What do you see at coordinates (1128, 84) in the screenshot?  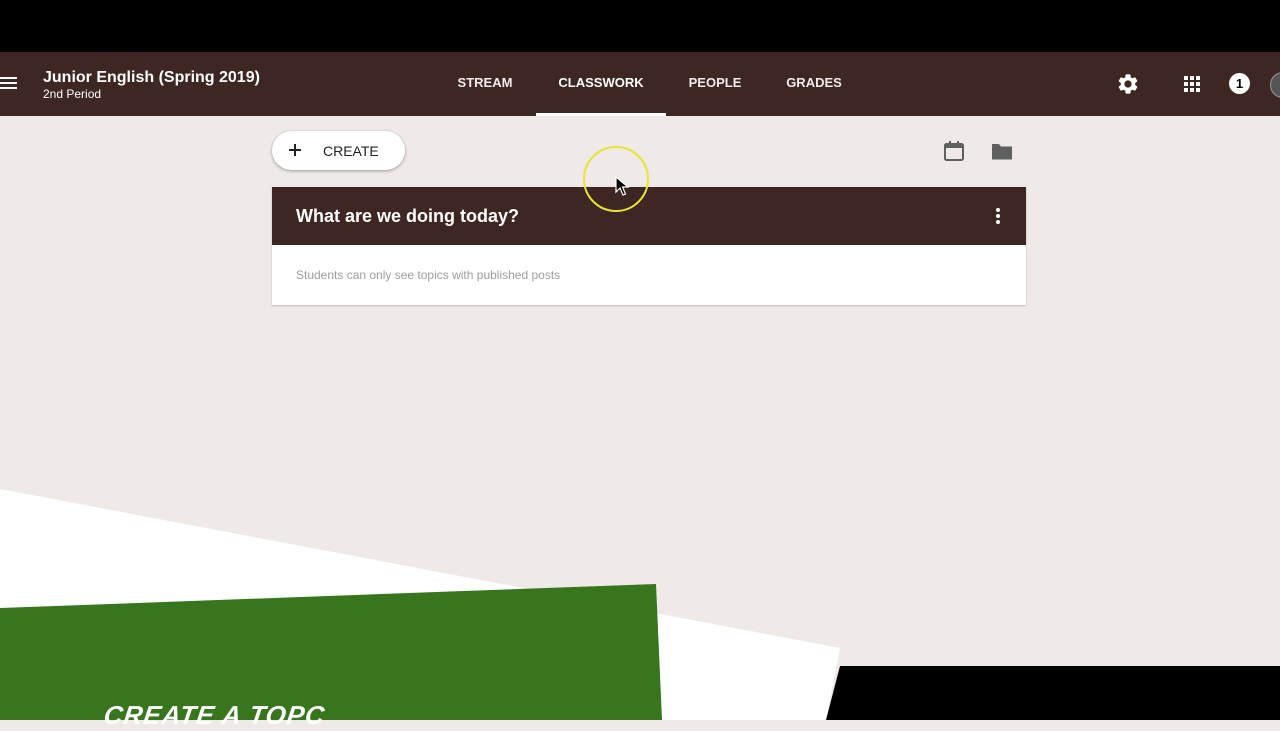 I see `gear-icon` at bounding box center [1128, 84].